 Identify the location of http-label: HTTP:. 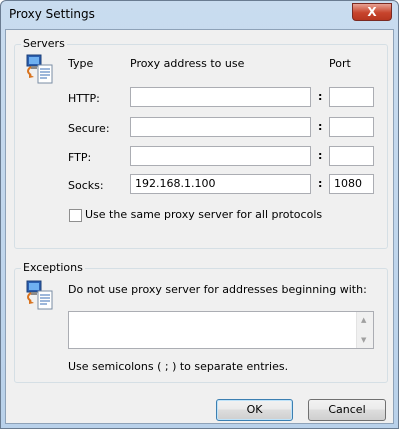
(84, 98).